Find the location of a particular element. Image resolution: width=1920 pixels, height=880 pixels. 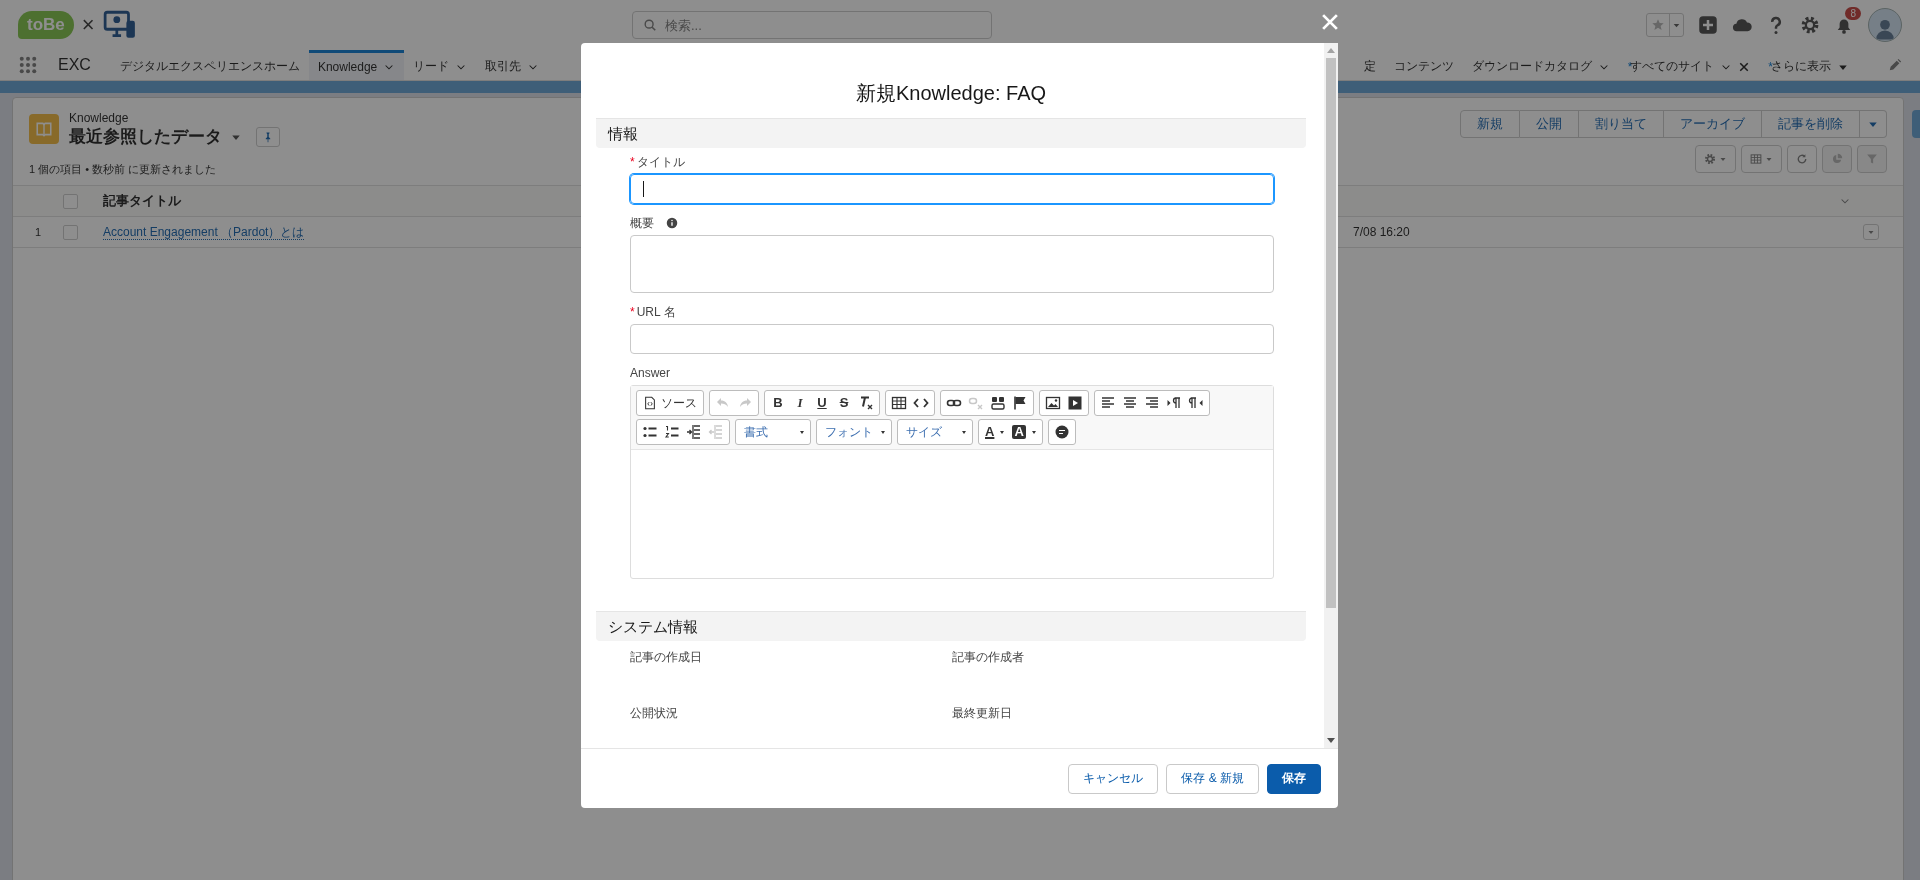

avatar is located at coordinates (1885, 25).